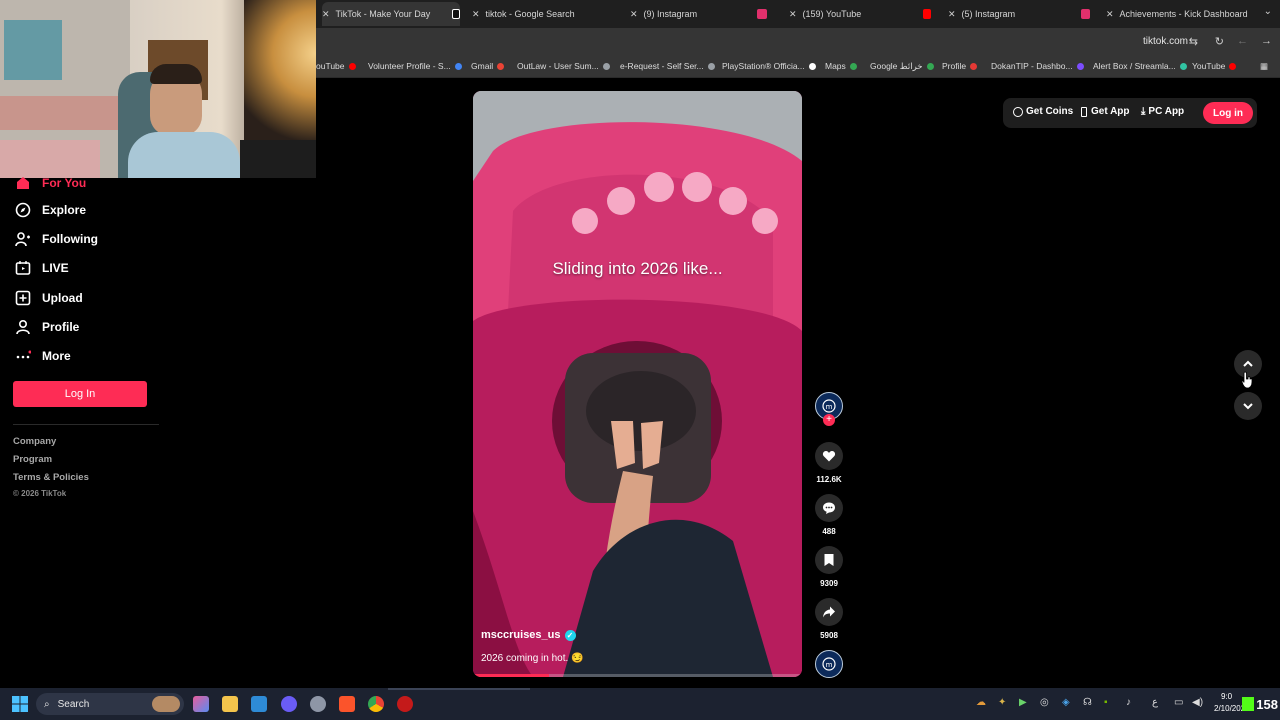 The image size is (1280, 720). I want to click on bookmark-item: Gmail, so click(488, 66).